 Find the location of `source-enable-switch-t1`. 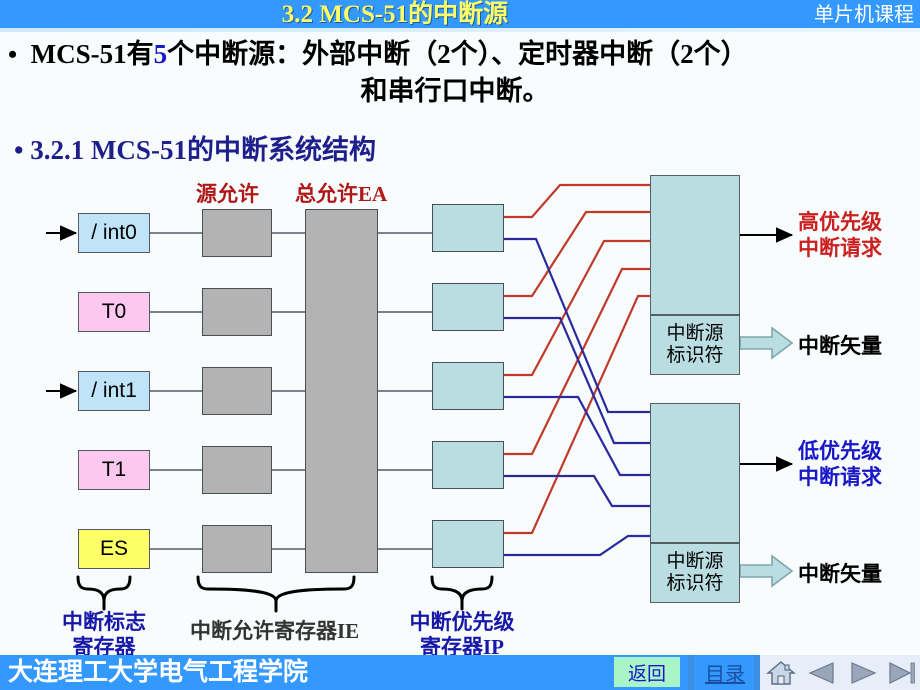

source-enable-switch-t1 is located at coordinates (237, 470).